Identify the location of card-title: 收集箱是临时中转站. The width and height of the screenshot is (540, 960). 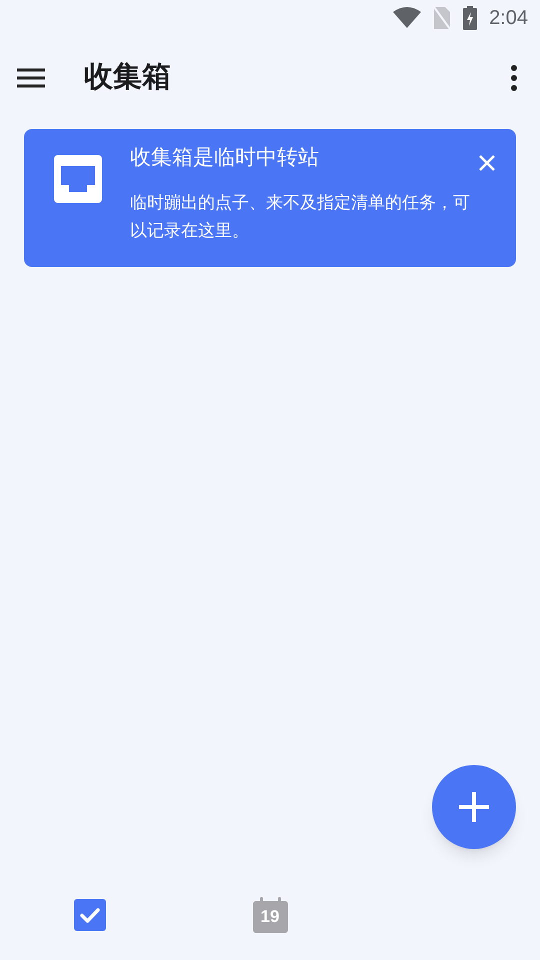
(225, 158).